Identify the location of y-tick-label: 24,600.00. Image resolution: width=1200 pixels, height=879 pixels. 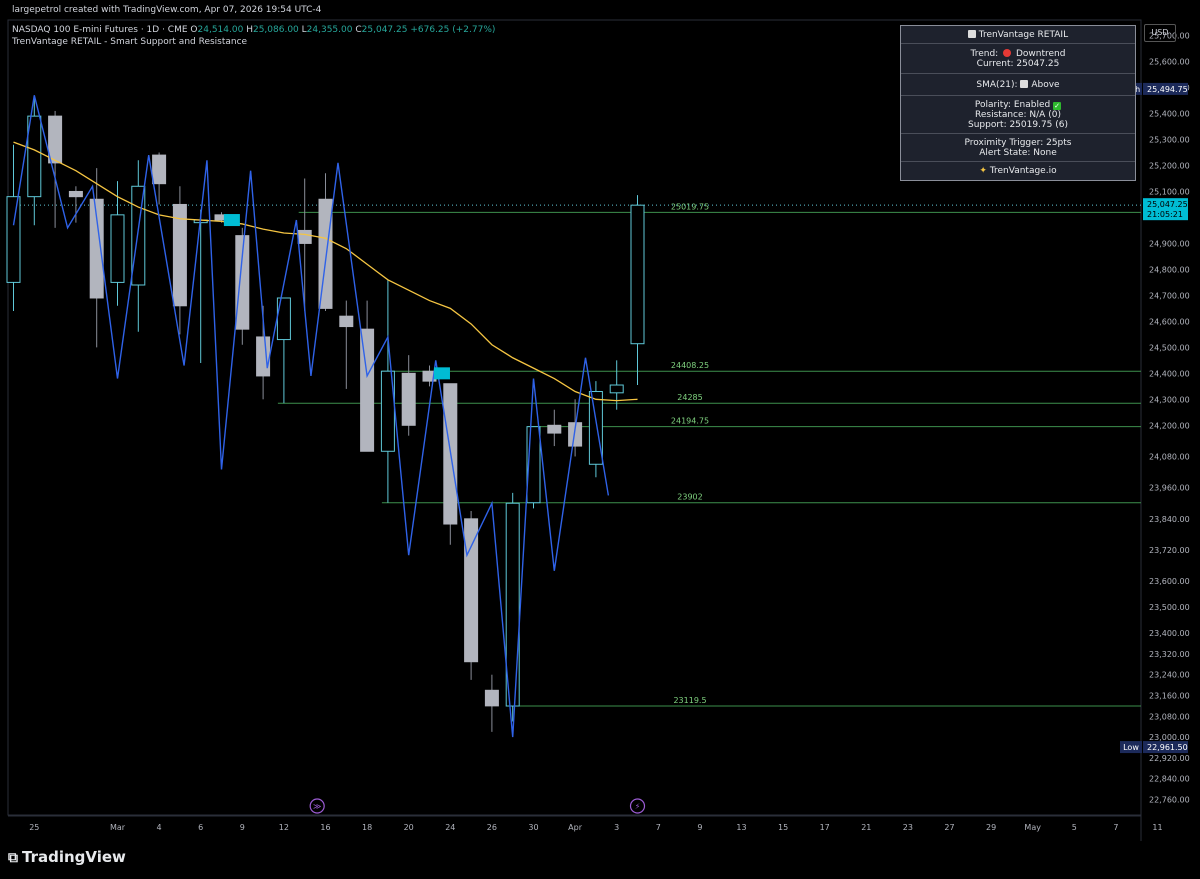
(1169, 321).